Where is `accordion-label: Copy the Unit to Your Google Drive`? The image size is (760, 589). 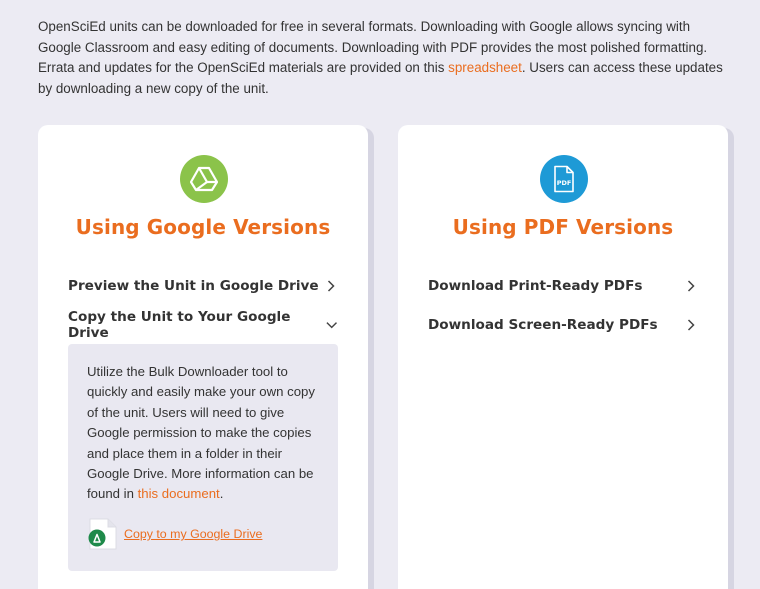
accordion-label: Copy the Unit to Your Google Drive is located at coordinates (179, 325).